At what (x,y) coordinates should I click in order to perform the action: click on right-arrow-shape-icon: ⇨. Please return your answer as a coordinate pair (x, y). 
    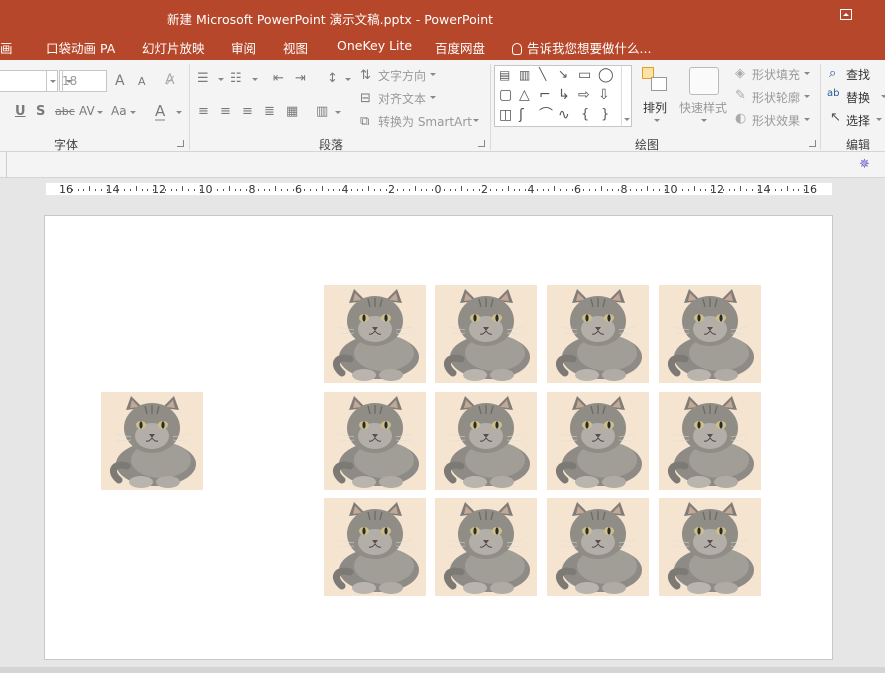
    Looking at the image, I should click on (584, 95).